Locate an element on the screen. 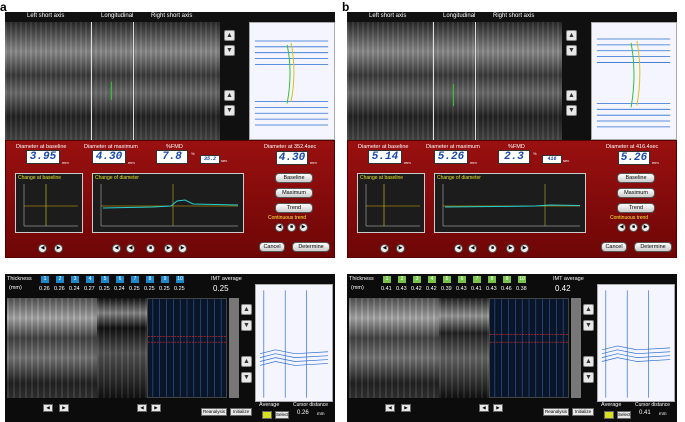 This screenshot has width=685, height=422. tracking-grid is located at coordinates (529, 348).